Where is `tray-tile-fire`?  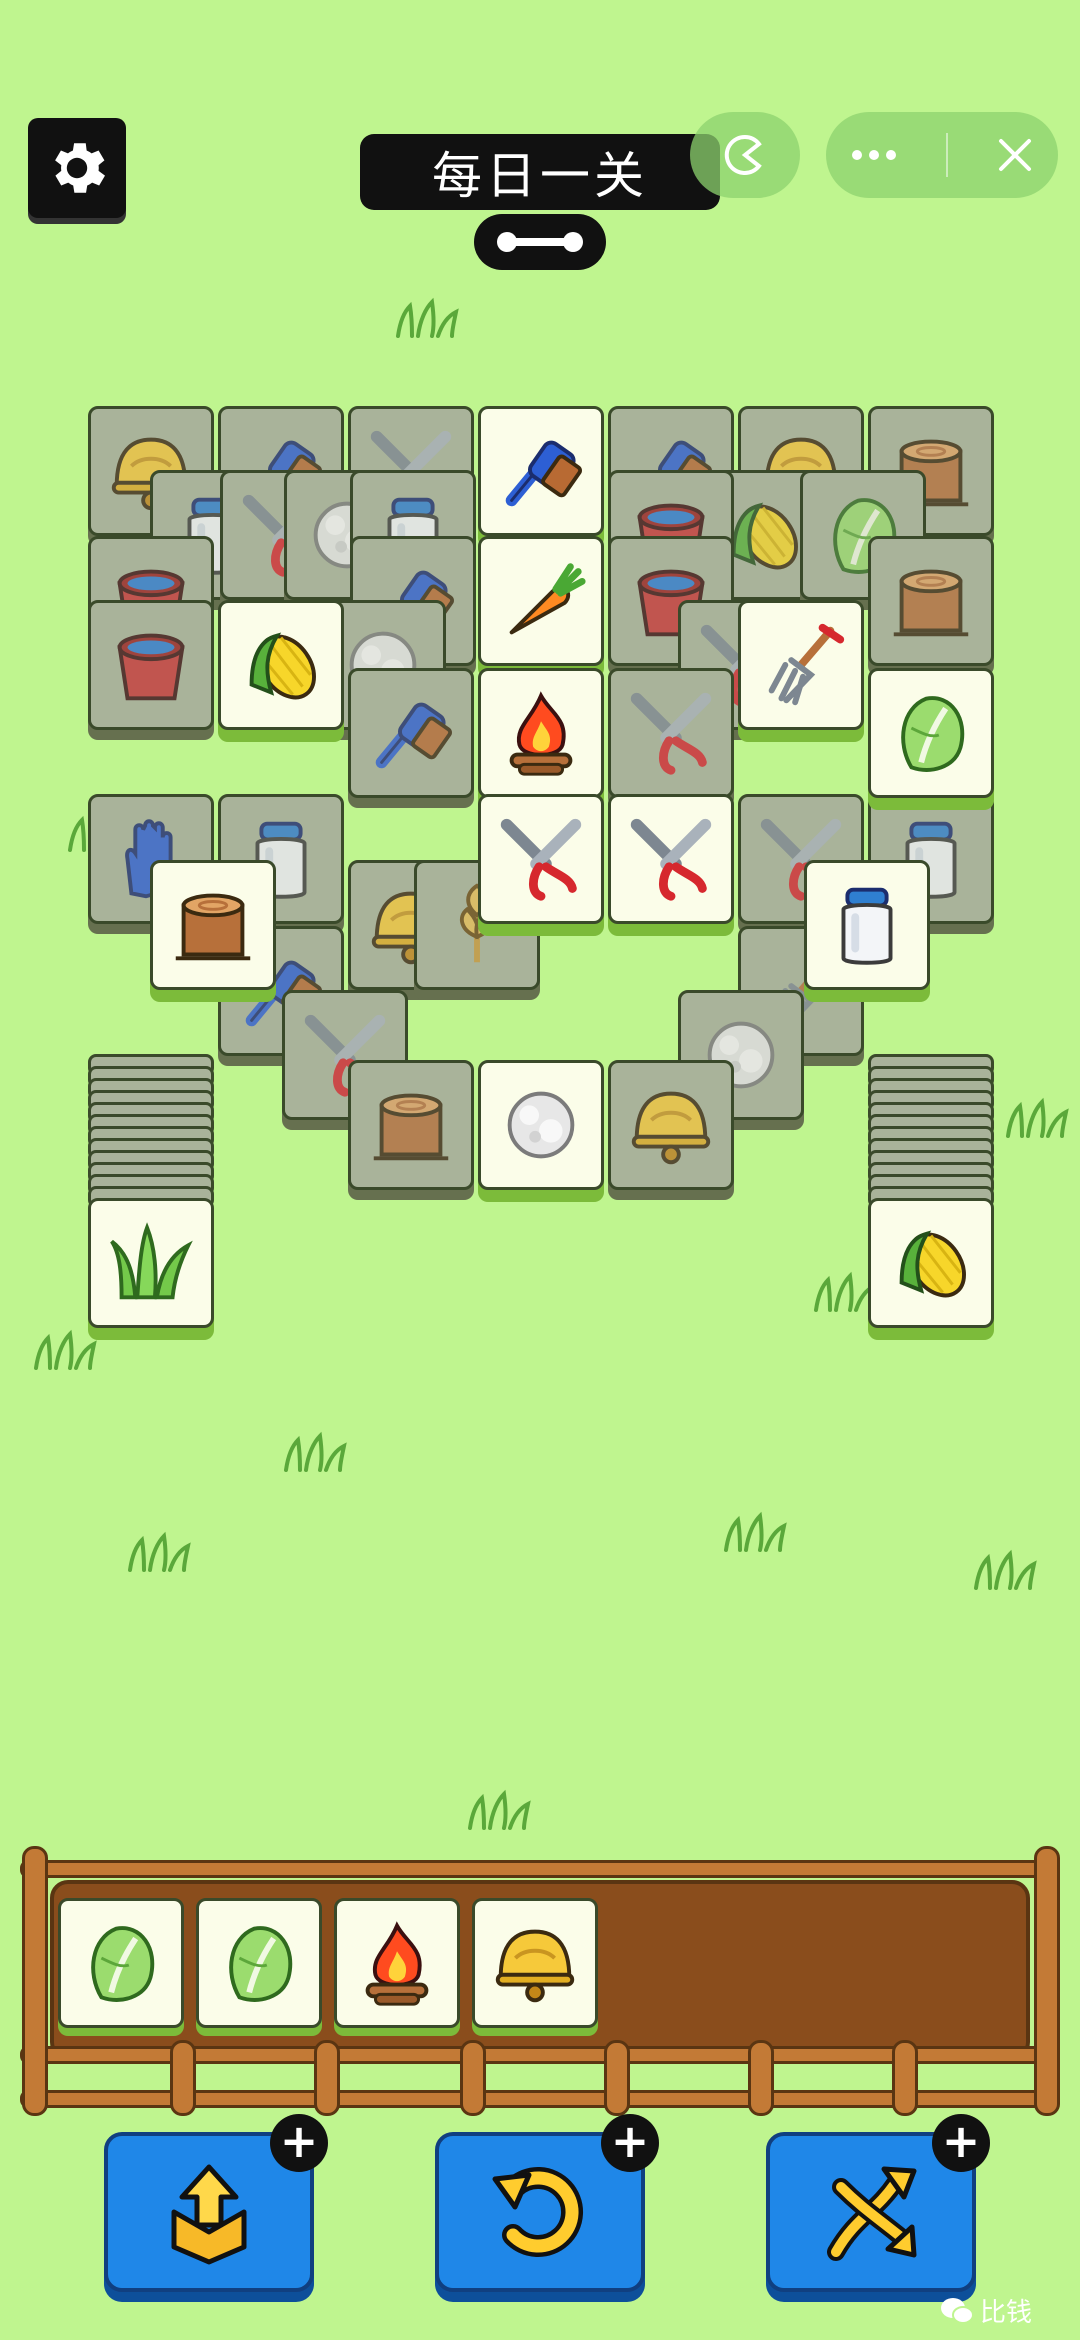
tray-tile-fire is located at coordinates (397, 1963).